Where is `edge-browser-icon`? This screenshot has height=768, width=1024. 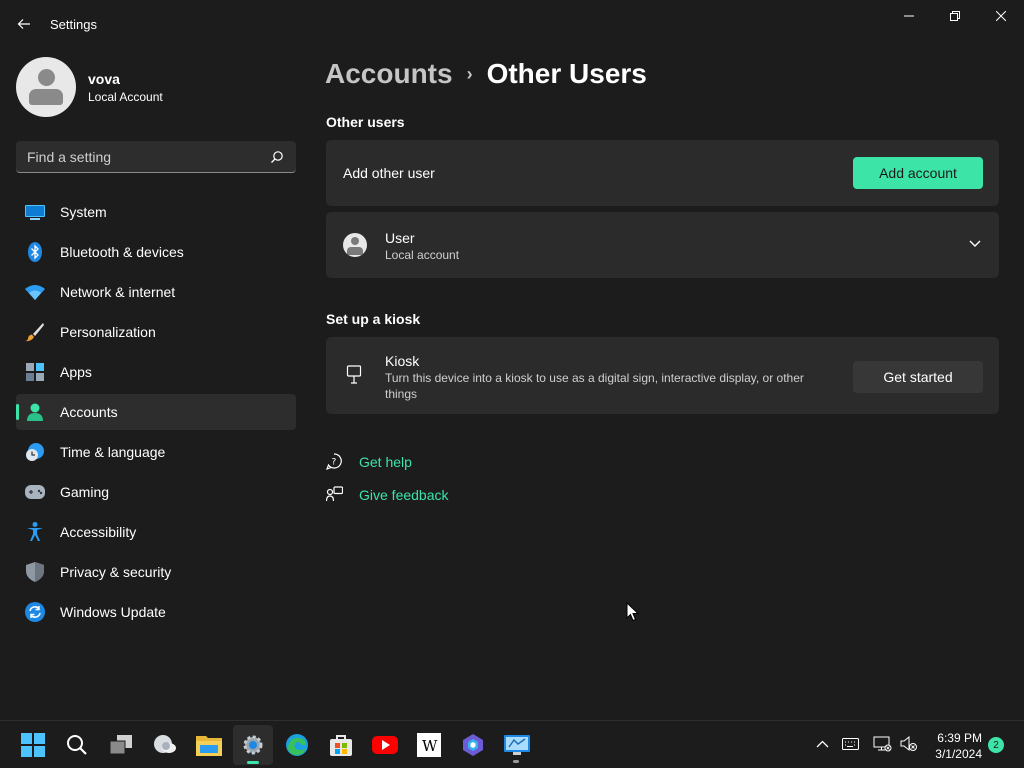
edge-browser-icon is located at coordinates (297, 745).